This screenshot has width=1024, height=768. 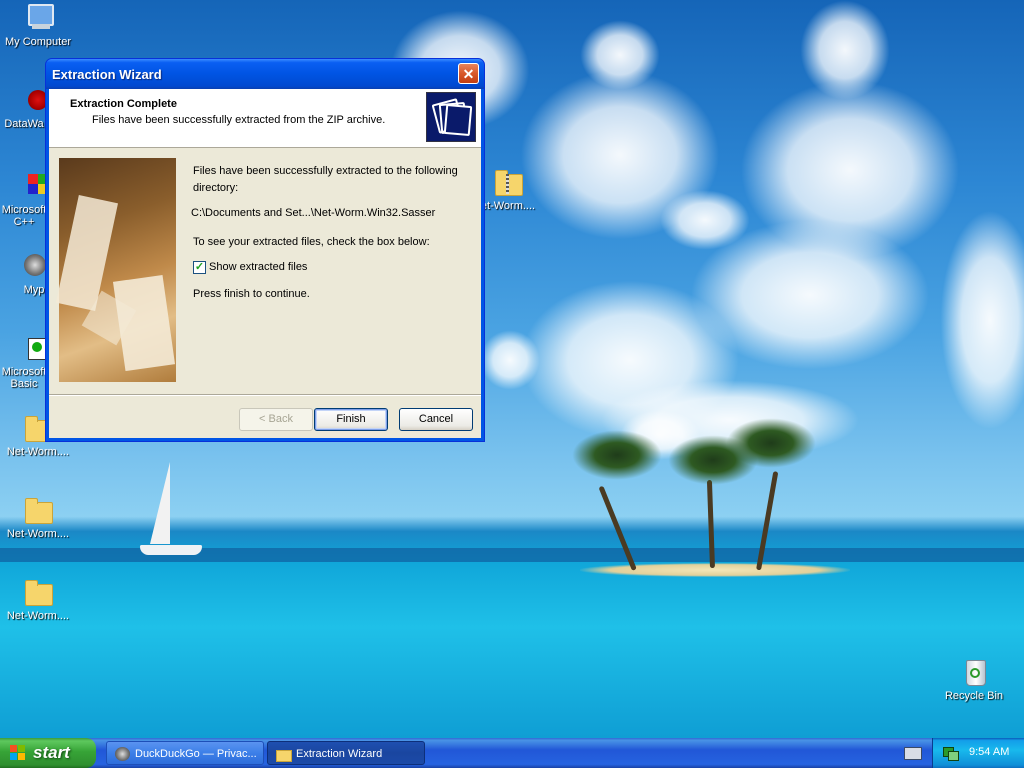 I want to click on window-title: Extraction Wizard, so click(x=107, y=74).